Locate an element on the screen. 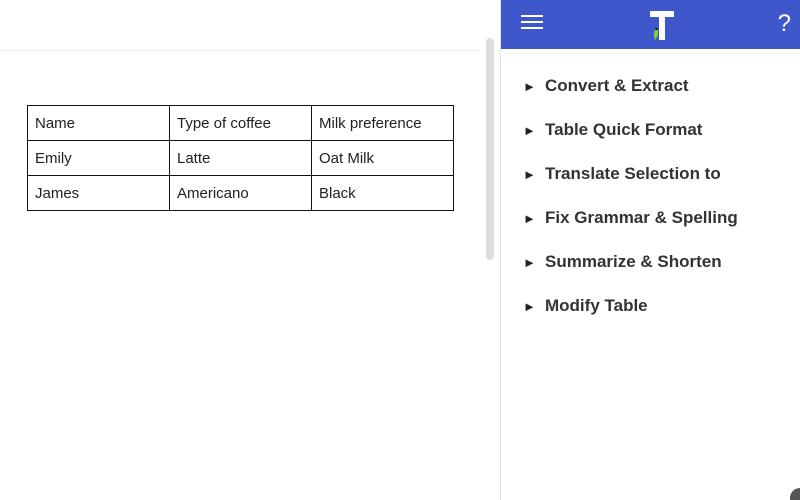 This screenshot has width=800, height=500. table-cell: Emily is located at coordinates (98, 158).